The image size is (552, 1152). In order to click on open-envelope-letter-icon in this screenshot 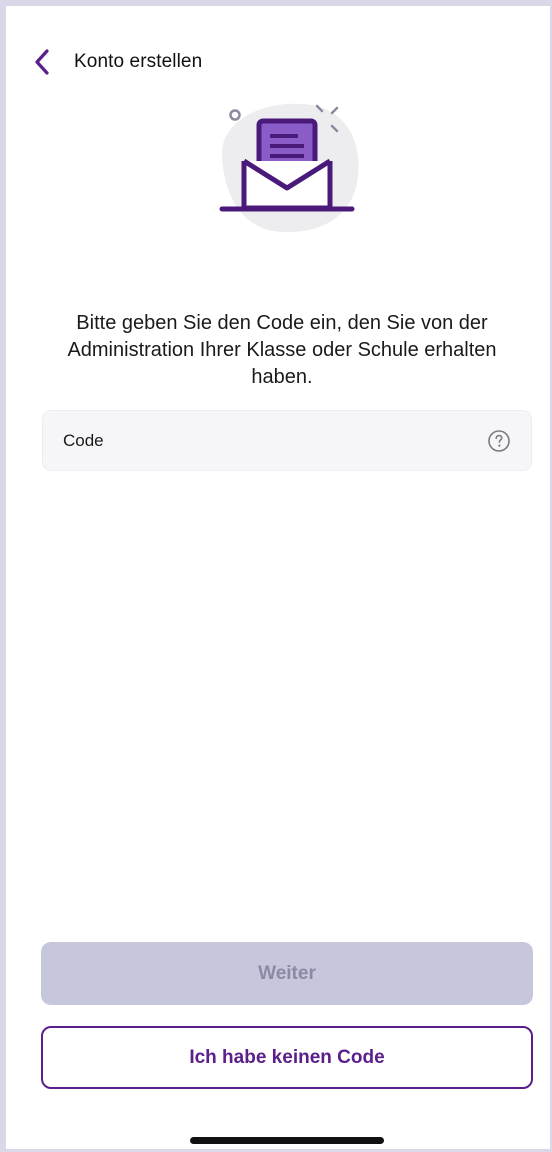, I will do `click(289, 168)`.